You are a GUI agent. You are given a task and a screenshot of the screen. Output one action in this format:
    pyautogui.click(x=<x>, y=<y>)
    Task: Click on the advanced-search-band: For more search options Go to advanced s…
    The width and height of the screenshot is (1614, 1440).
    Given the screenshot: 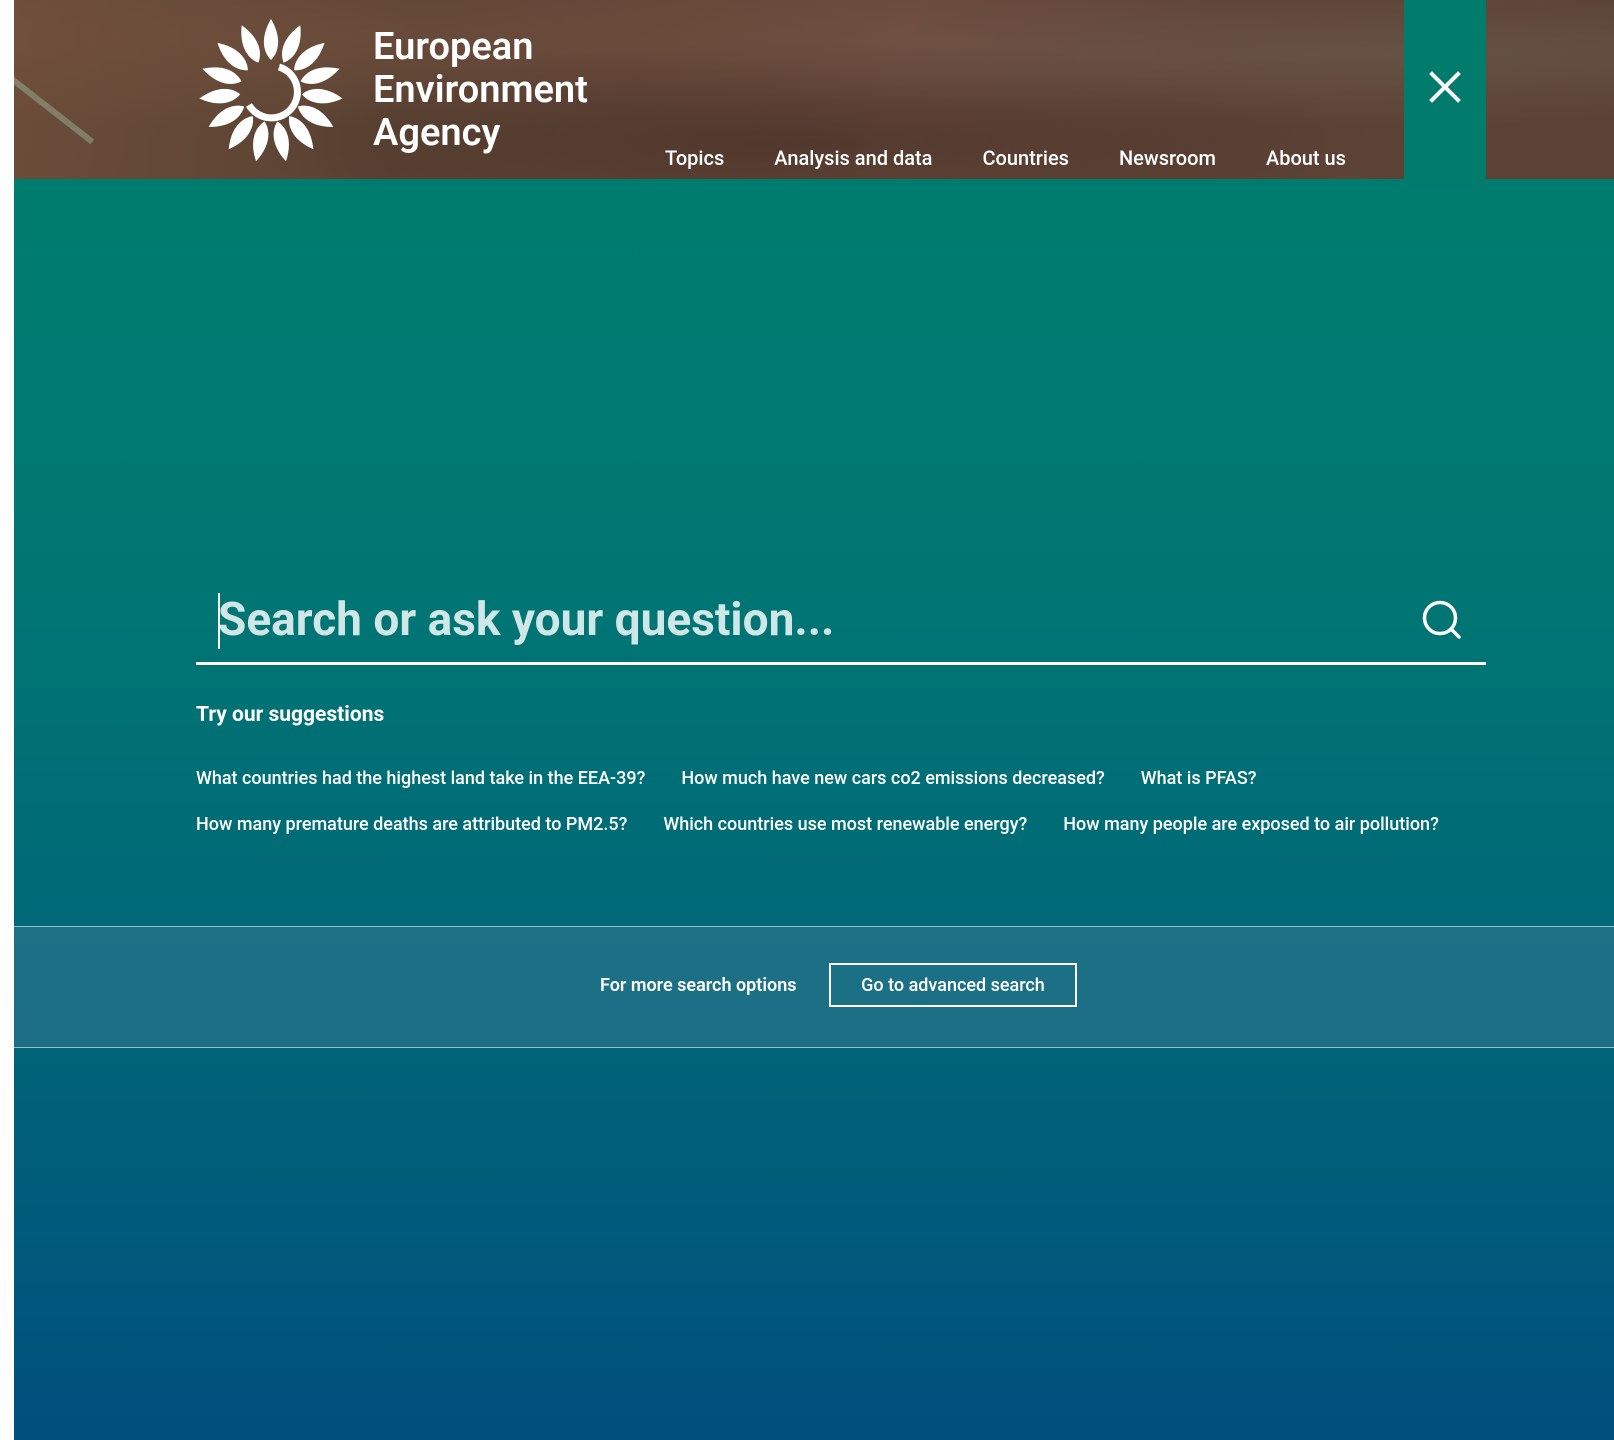 What is the action you would take?
    pyautogui.click(x=814, y=987)
    